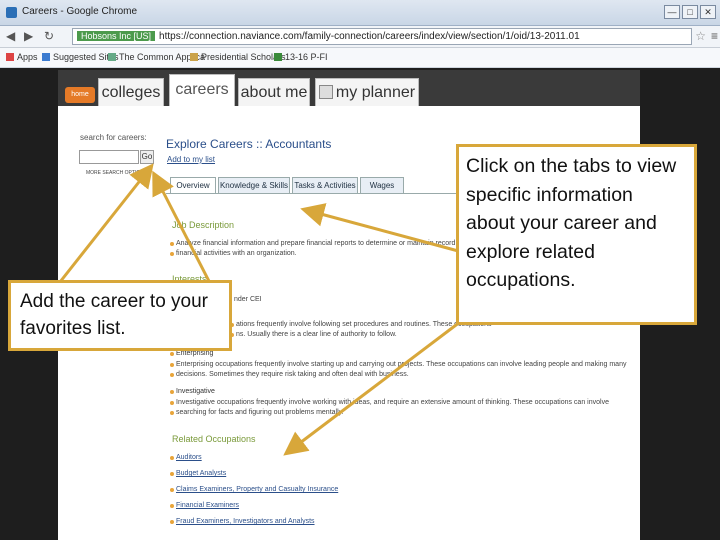 The image size is (720, 540). Describe the element at coordinates (382, 185) in the screenshot. I see `tab-wages: Wages` at that location.